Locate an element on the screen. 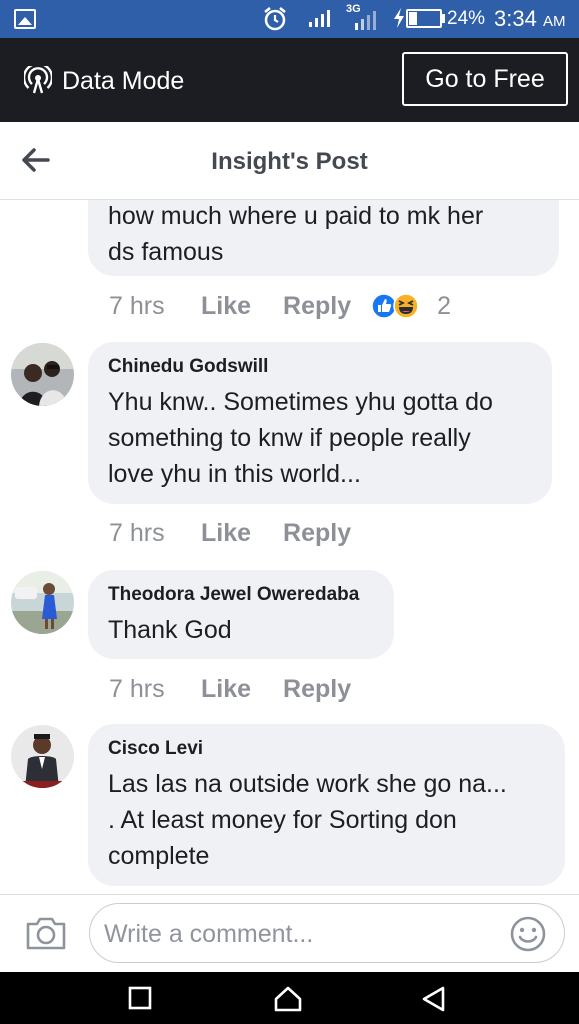 The width and height of the screenshot is (579, 1024). alarm-icon is located at coordinates (275, 19).